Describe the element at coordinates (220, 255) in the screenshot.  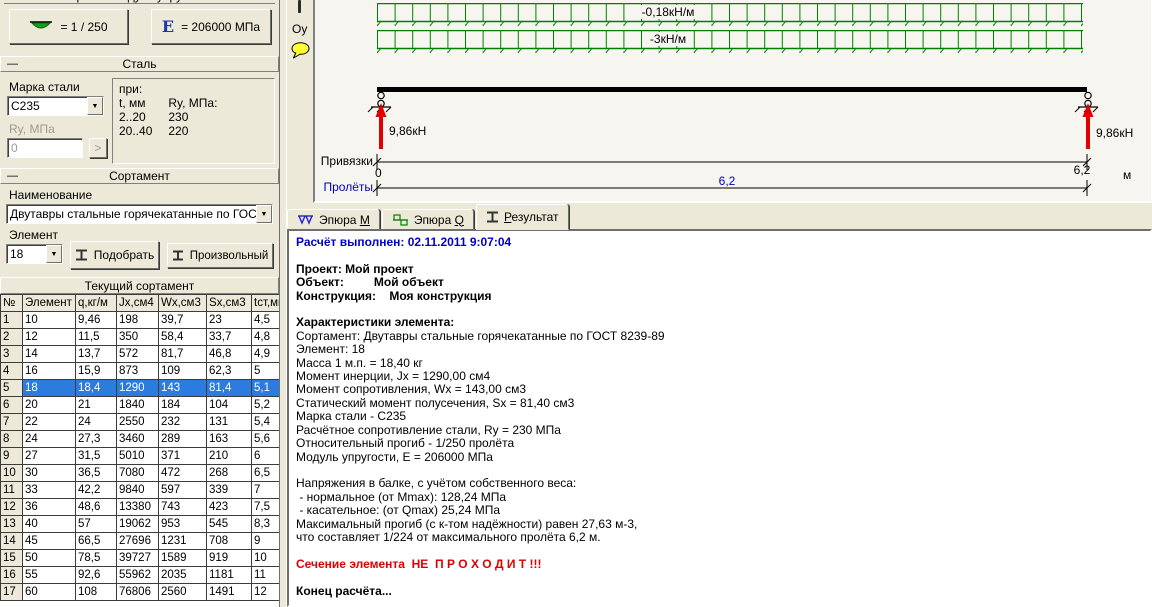
I see `custom-section-button: Произвольный` at that location.